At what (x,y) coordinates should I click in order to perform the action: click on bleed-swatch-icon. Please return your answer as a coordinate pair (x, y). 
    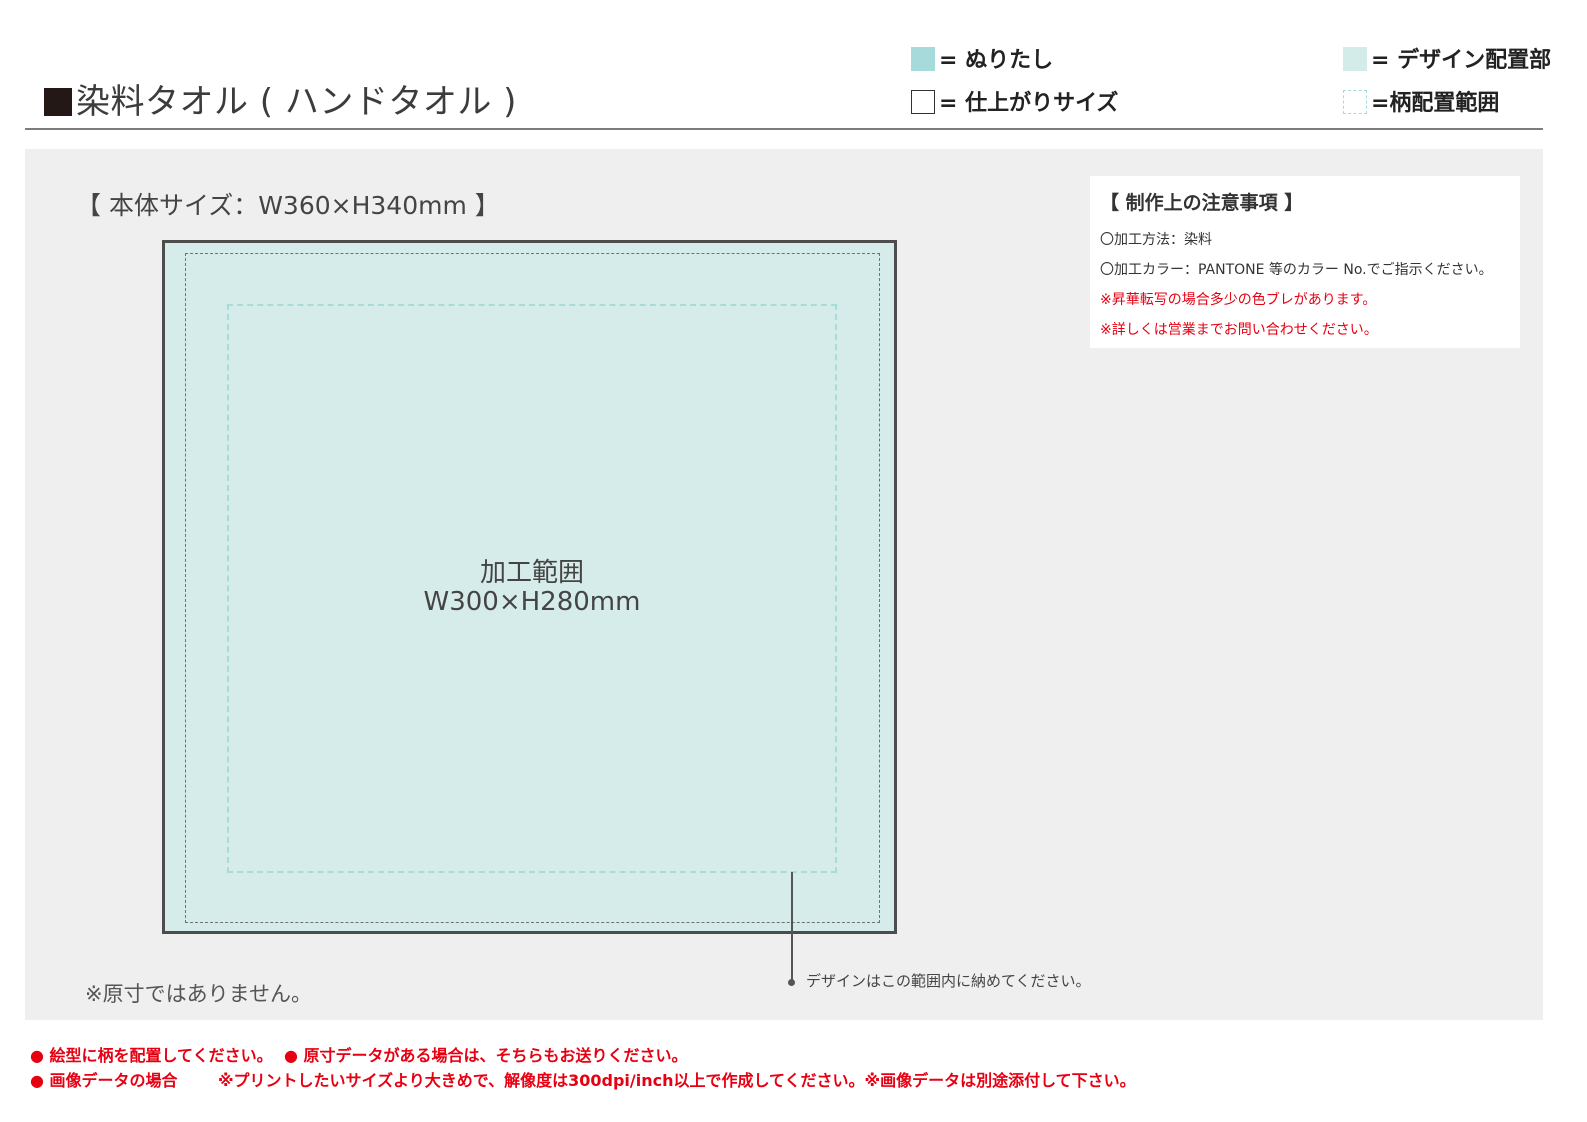
    Looking at the image, I should click on (923, 59).